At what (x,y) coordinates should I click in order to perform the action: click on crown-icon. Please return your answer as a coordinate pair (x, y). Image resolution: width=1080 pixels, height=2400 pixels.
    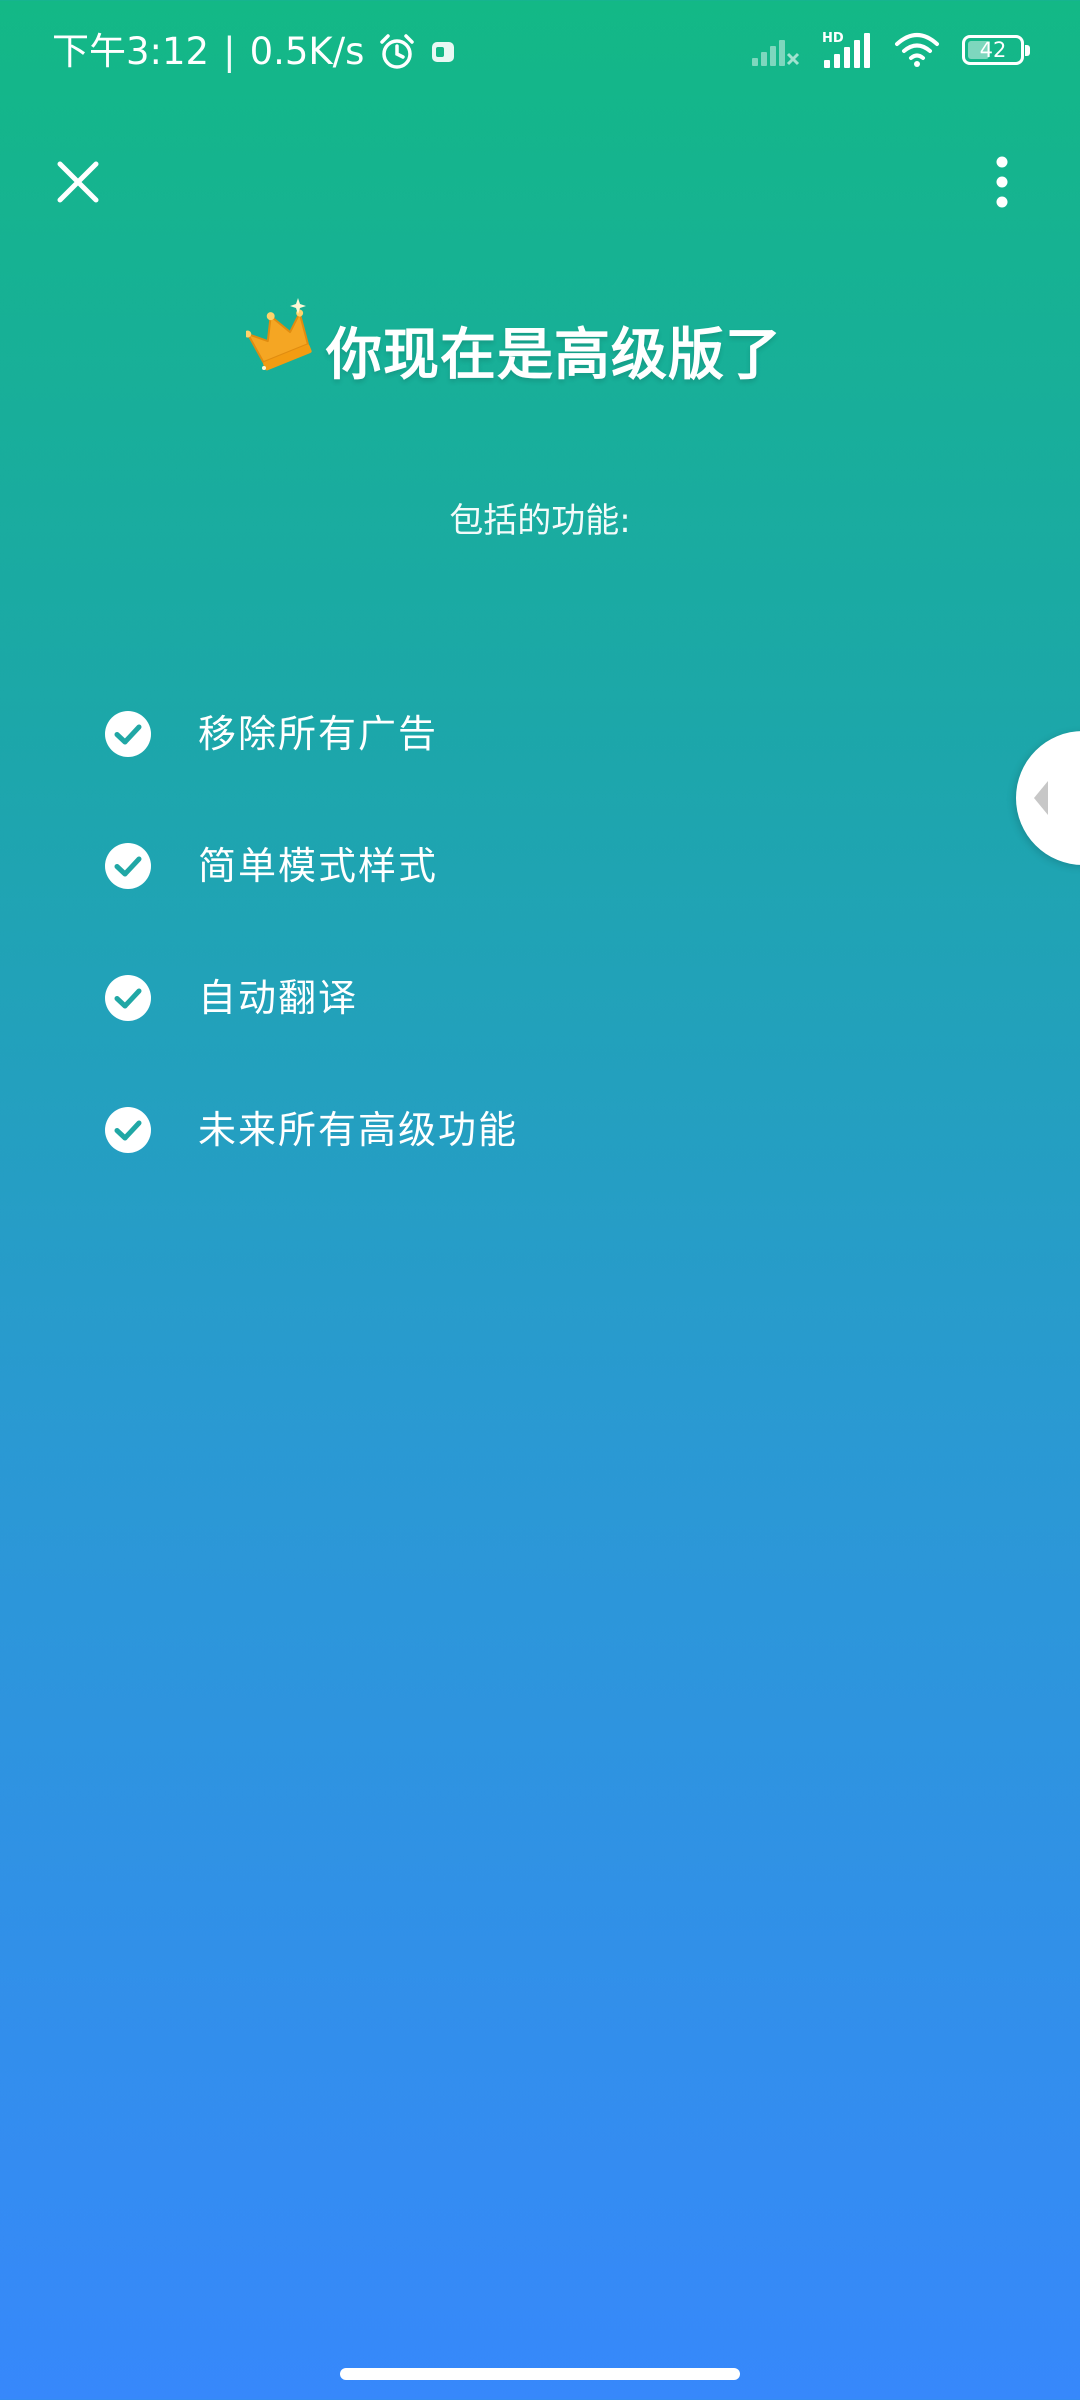
    Looking at the image, I should click on (279, 334).